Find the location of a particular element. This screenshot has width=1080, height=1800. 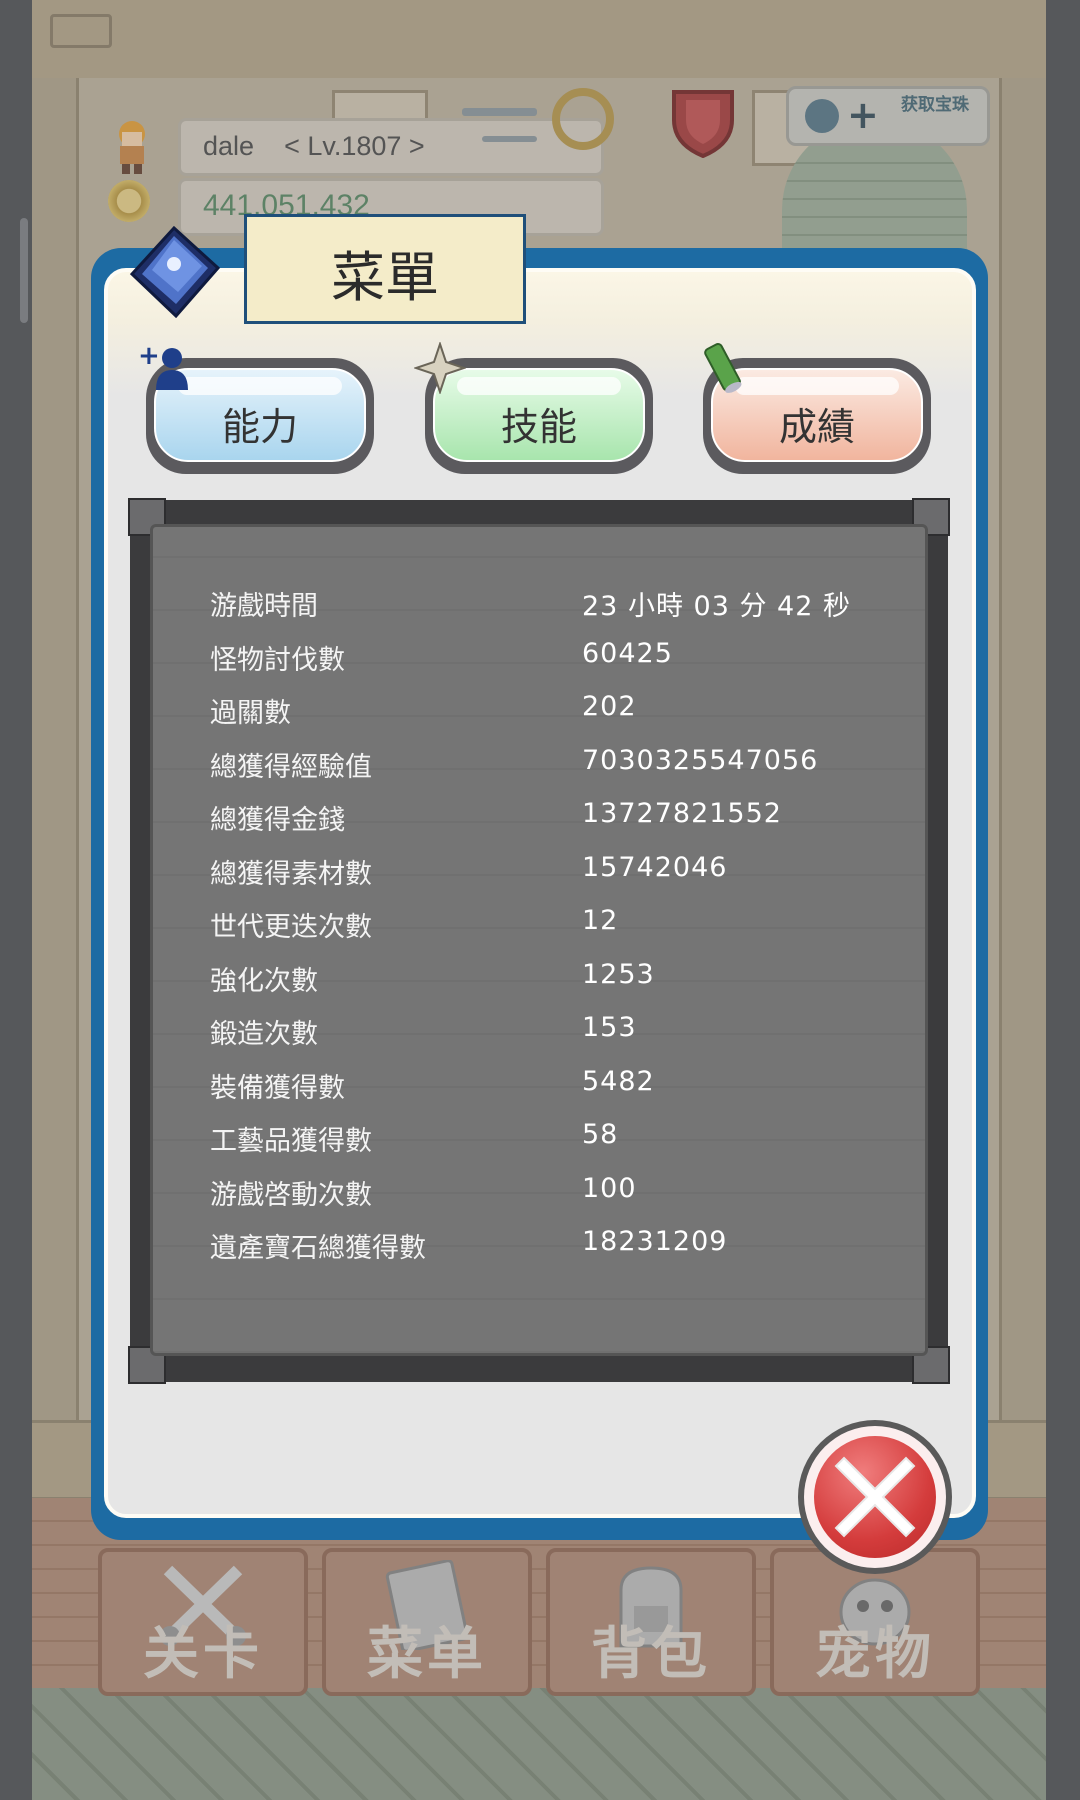

stat-label: 總獲得素材數 is located at coordinates (291, 874).